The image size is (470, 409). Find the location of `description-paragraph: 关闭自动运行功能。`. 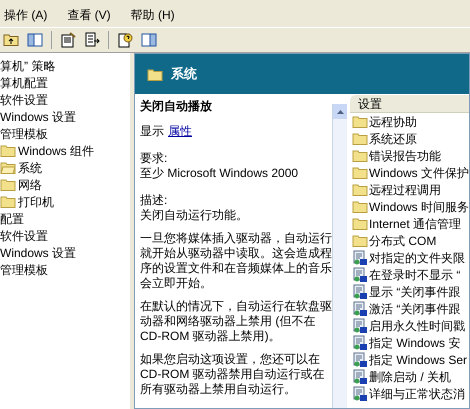

description-paragraph: 关闭自动运行功能。 is located at coordinates (194, 215).